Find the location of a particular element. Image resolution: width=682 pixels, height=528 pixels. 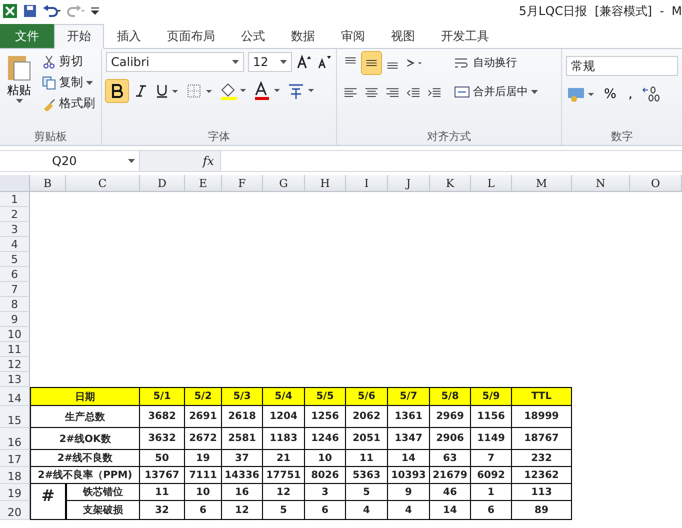

column-header: J is located at coordinates (409, 183).